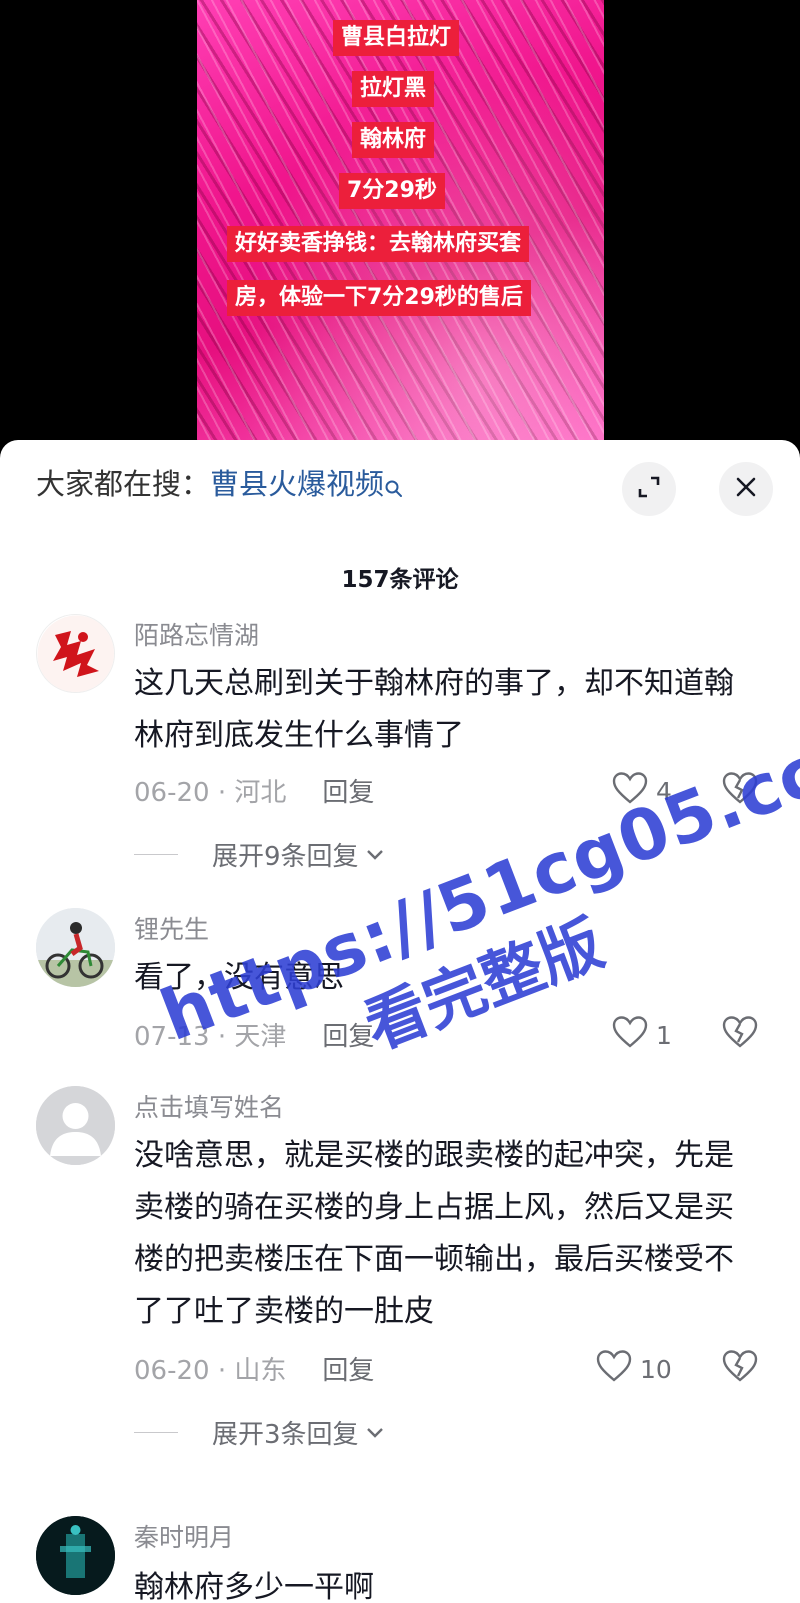  Describe the element at coordinates (400, 1559) in the screenshot. I see `comment-item: 秦时明月 翰林府多少一平啊` at that location.